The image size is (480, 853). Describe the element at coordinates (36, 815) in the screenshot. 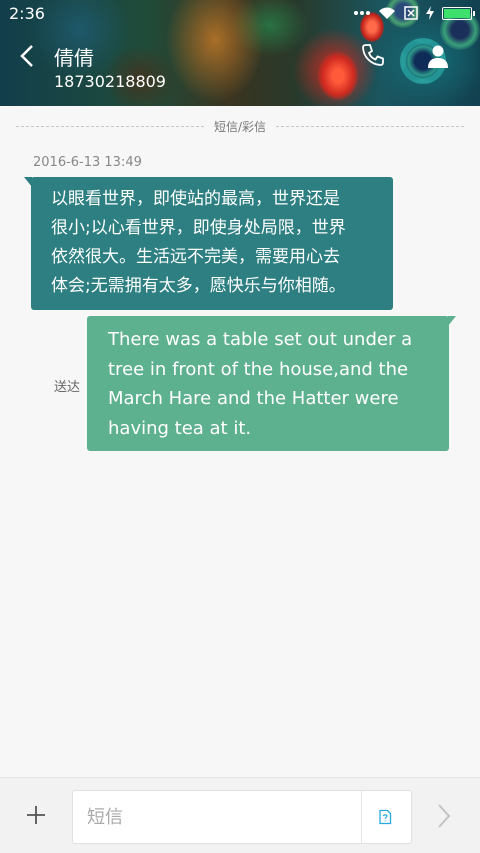

I see `add-icon` at that location.